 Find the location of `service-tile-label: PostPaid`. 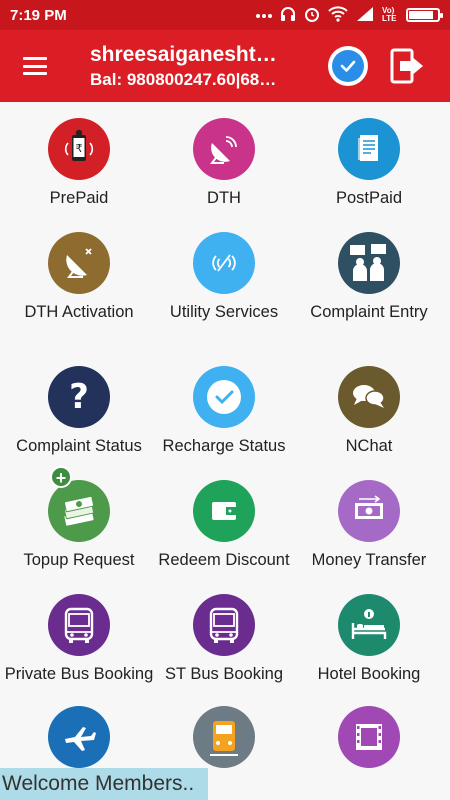

service-tile-label: PostPaid is located at coordinates (369, 198).